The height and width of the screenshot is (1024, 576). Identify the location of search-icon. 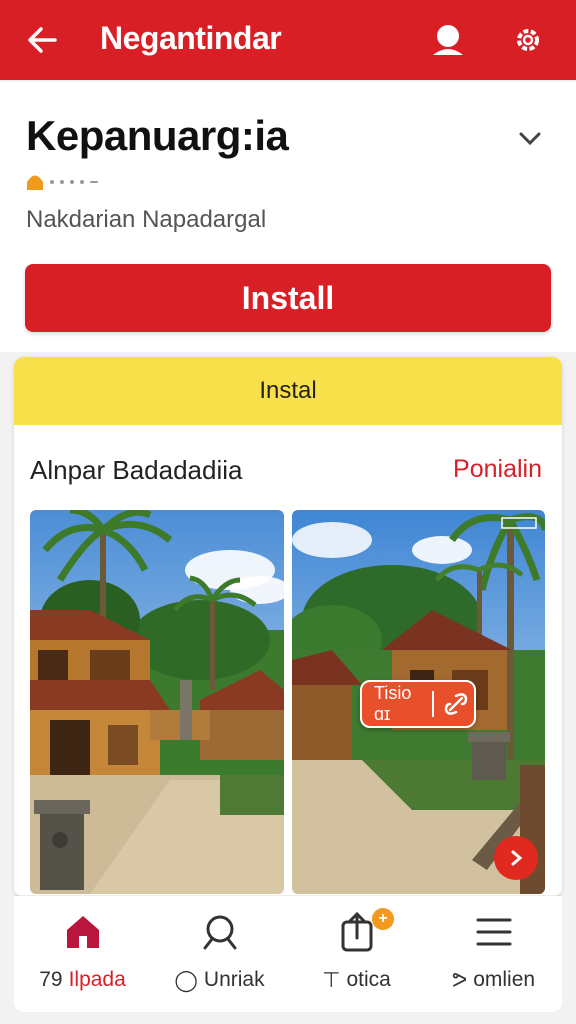
(219, 932).